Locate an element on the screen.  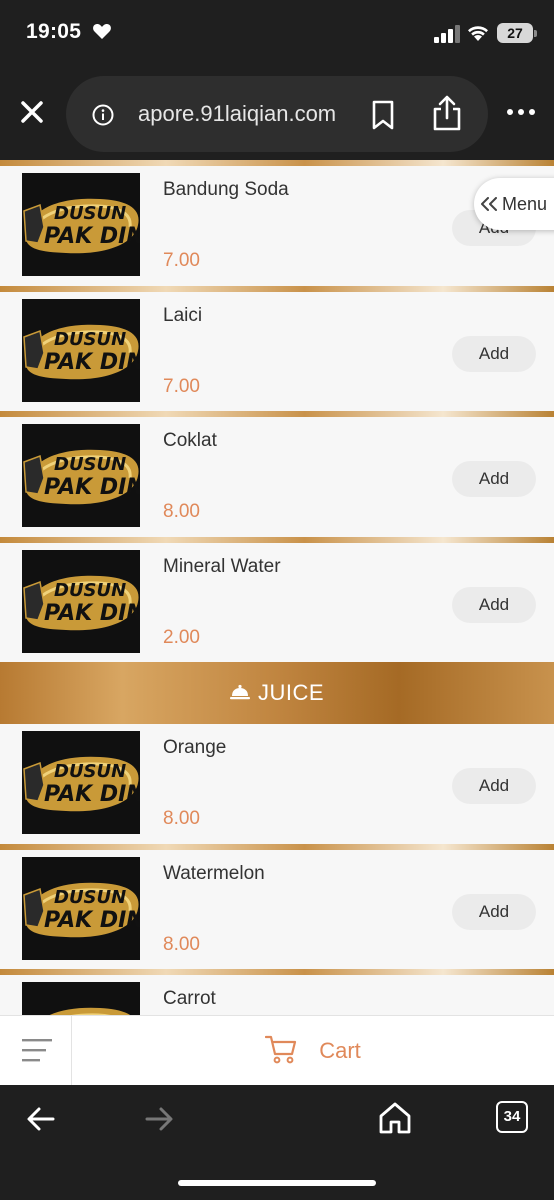
cart-button: Cart is located at coordinates (313, 1051).